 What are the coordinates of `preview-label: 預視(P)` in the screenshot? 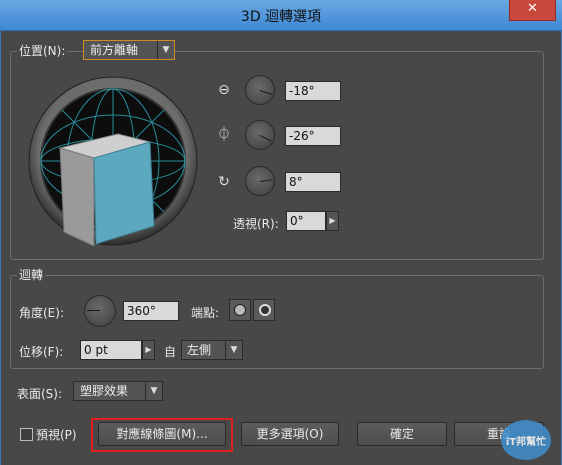 It's located at (56, 435).